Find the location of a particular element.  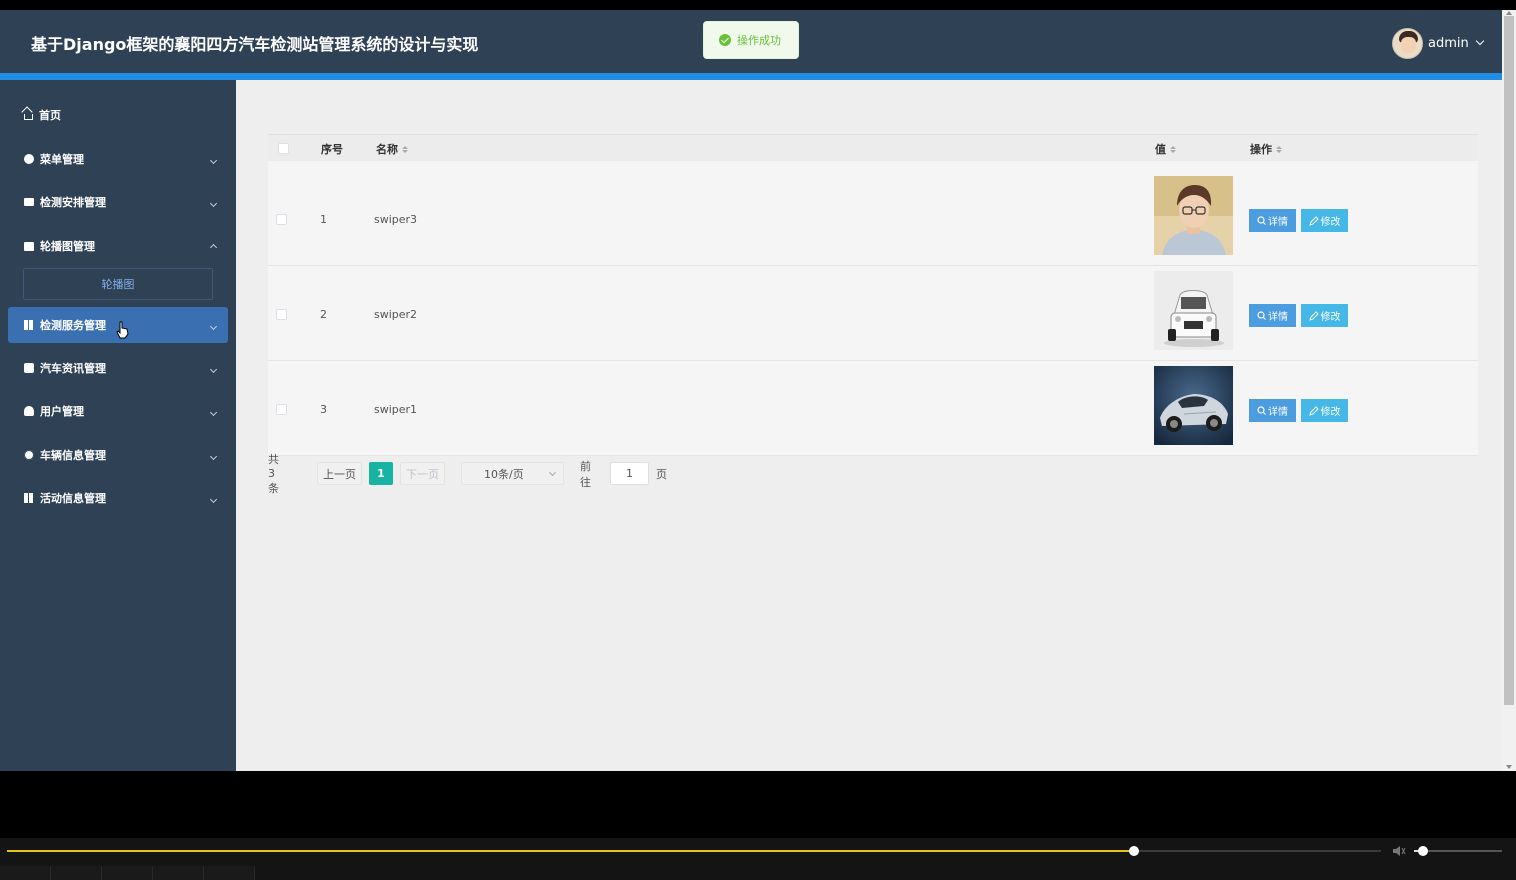

header-accent-stripe is located at coordinates (751, 76).